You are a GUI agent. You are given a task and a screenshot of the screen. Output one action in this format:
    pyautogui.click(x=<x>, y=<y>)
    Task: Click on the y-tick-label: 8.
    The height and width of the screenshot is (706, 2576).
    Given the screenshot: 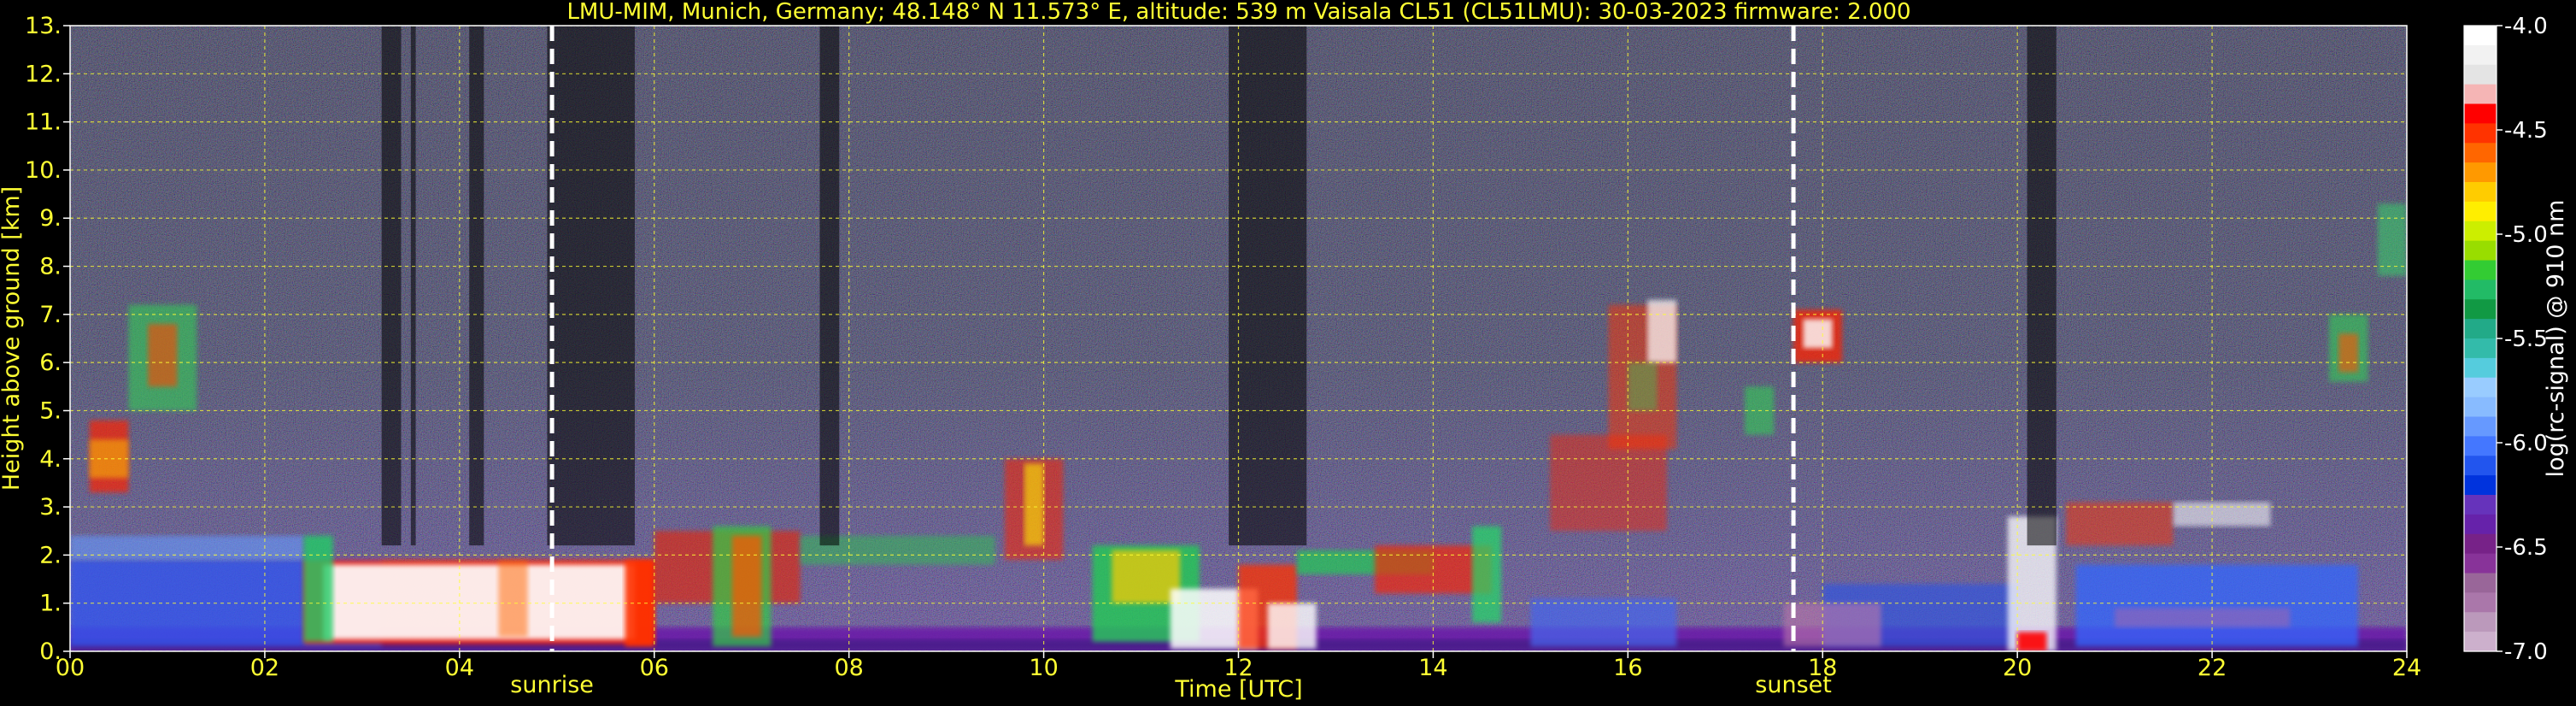 What is the action you would take?
    pyautogui.click(x=50, y=267)
    